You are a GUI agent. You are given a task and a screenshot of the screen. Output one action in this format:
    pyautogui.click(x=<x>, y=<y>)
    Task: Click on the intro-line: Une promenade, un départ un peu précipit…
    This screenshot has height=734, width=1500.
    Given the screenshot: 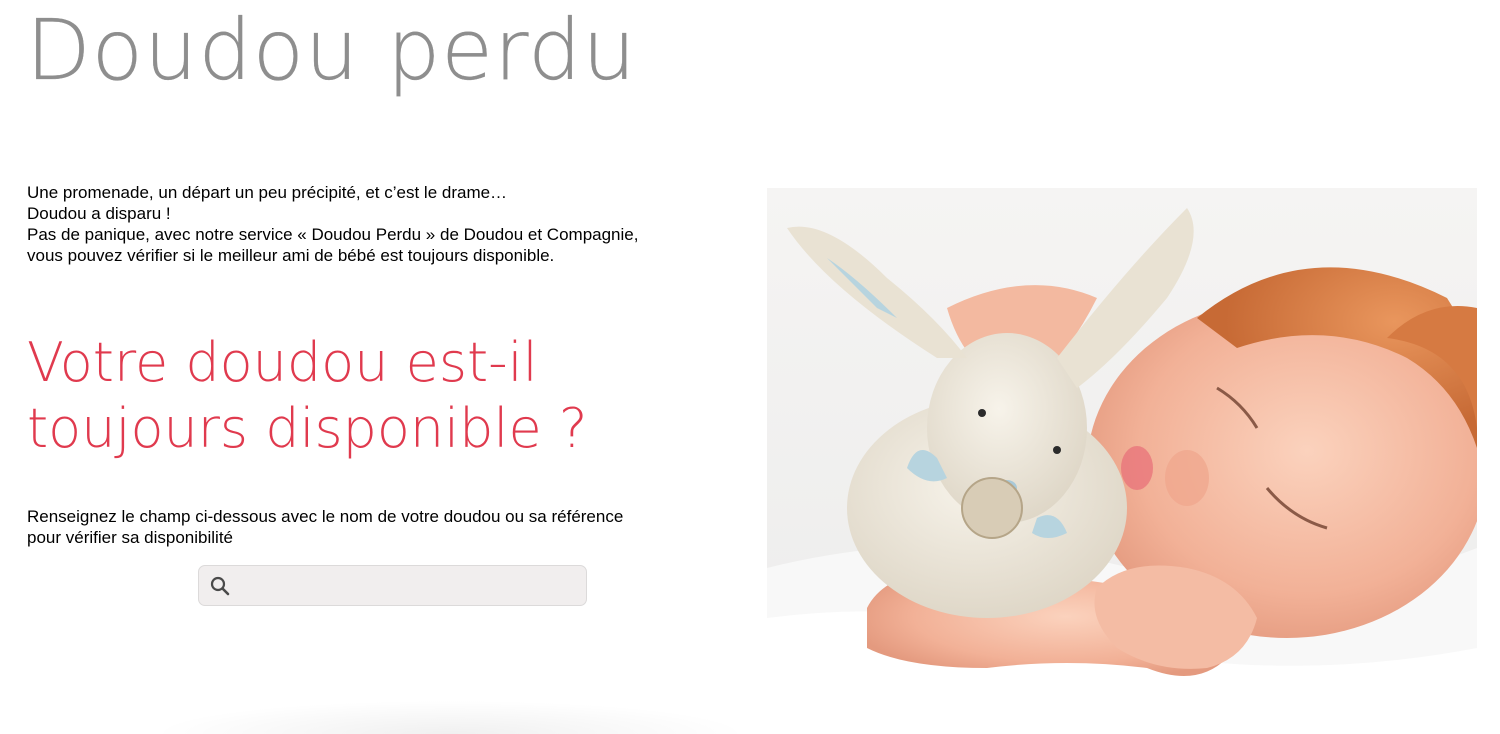 What is the action you would take?
    pyautogui.click(x=267, y=192)
    